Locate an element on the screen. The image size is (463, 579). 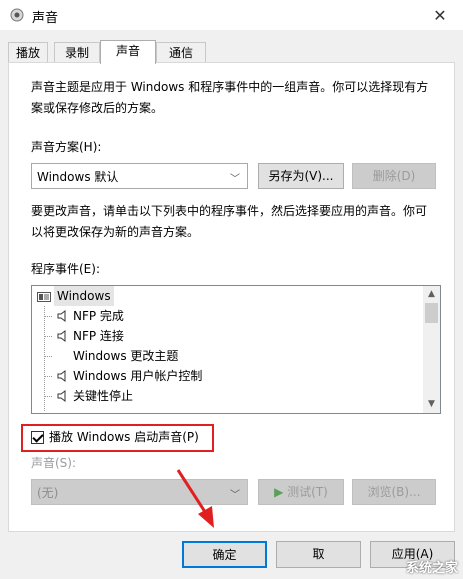
tab-sounds: 声音 is located at coordinates (128, 52).